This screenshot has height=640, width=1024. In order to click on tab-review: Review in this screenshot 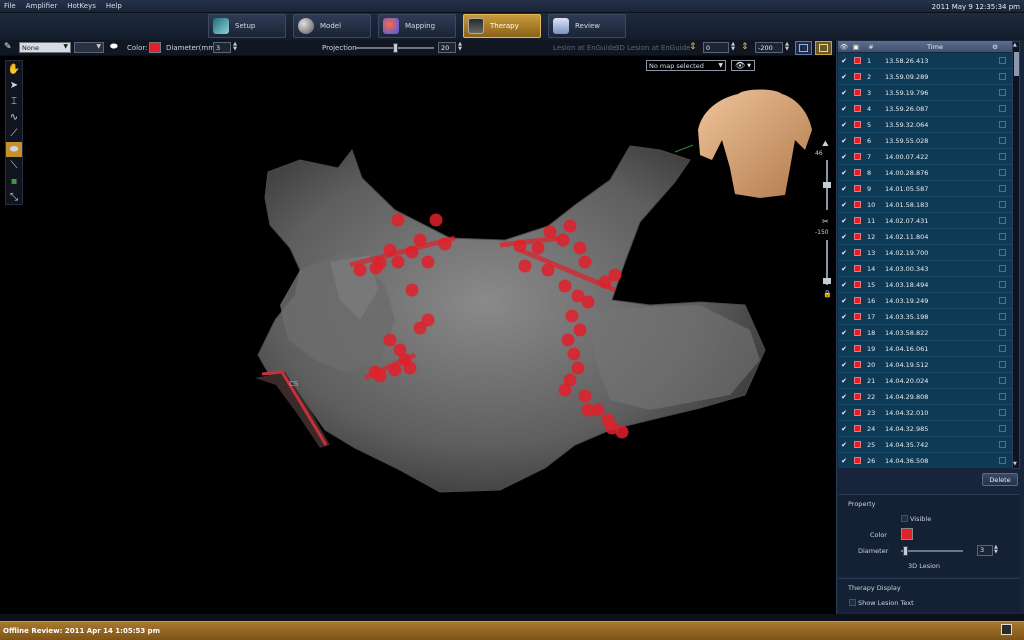, I will do `click(587, 26)`.